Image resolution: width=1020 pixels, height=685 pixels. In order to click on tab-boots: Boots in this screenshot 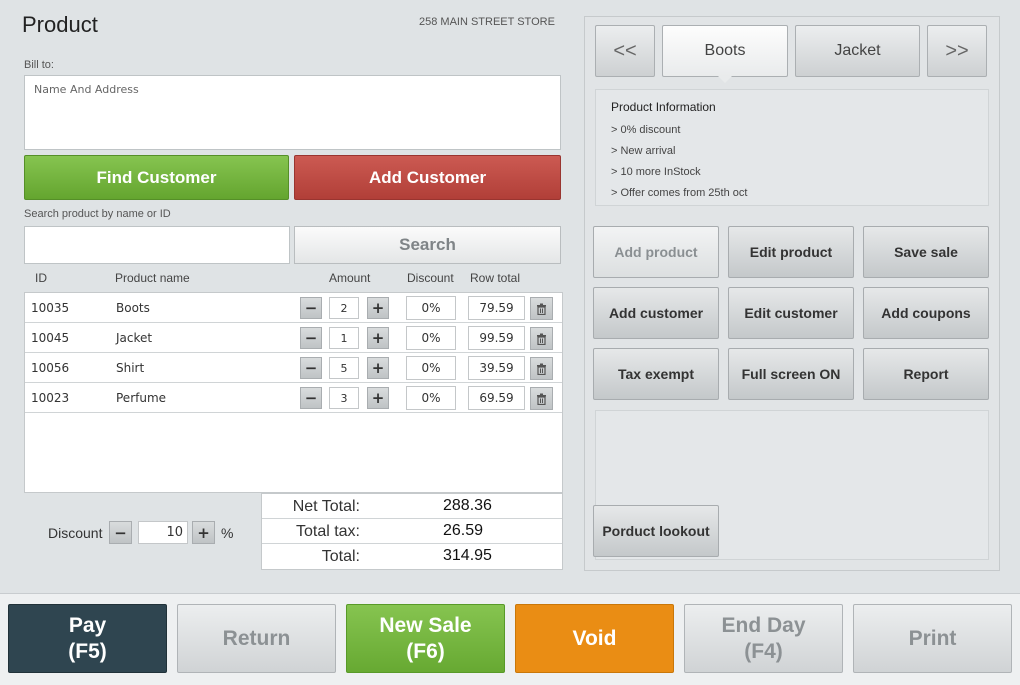, I will do `click(725, 51)`.